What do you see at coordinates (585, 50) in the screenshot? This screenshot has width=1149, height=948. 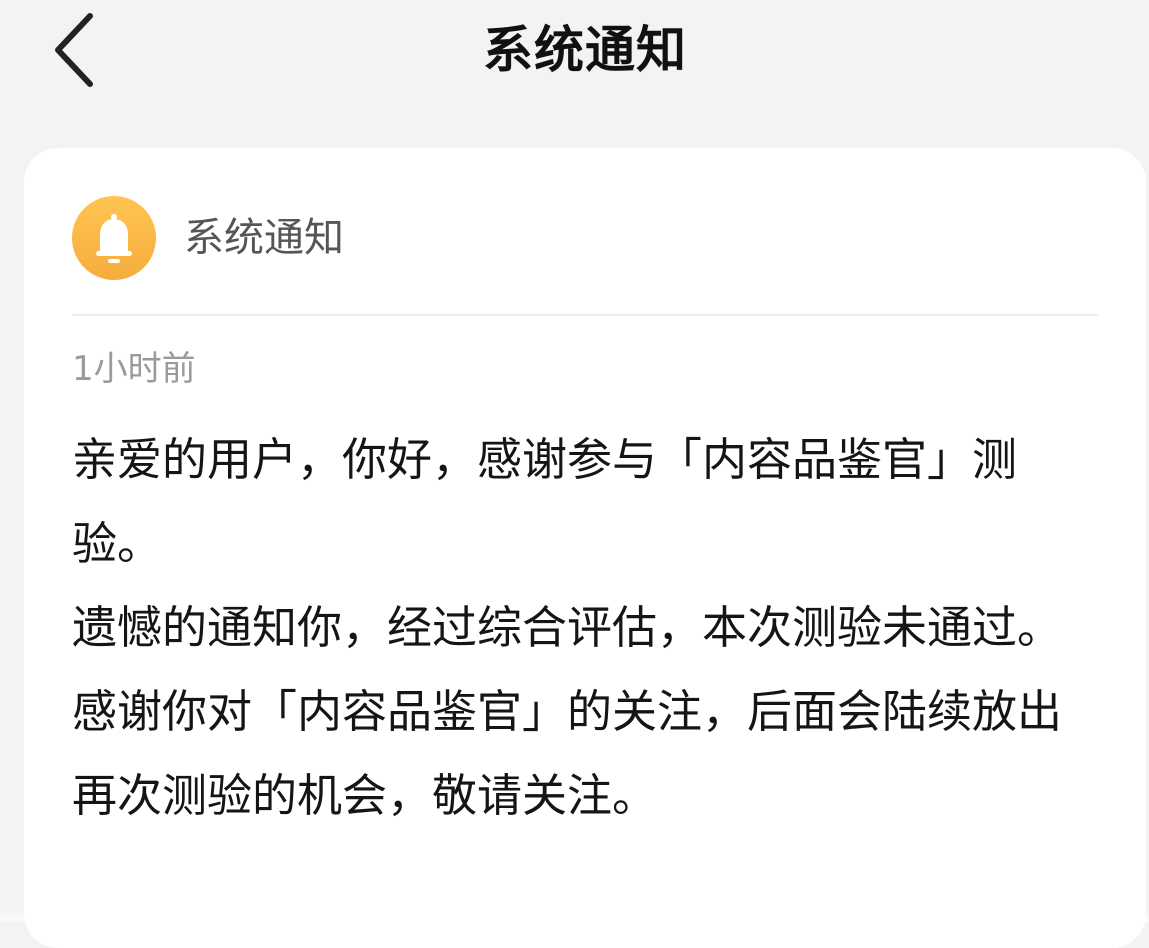 I see `page-title: 系统通知` at bounding box center [585, 50].